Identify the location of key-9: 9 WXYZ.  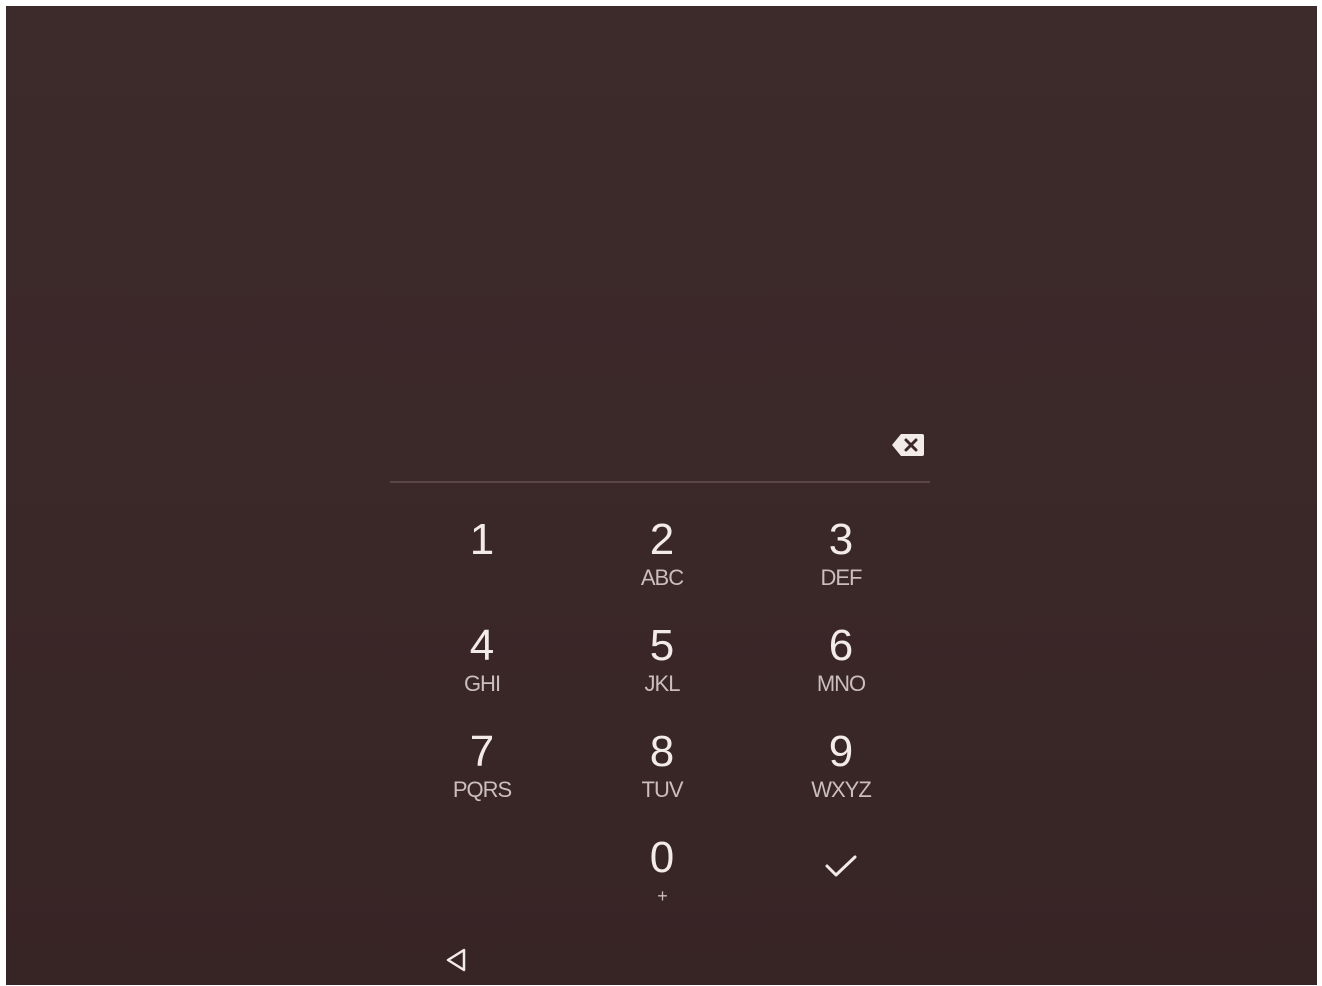
(841, 766).